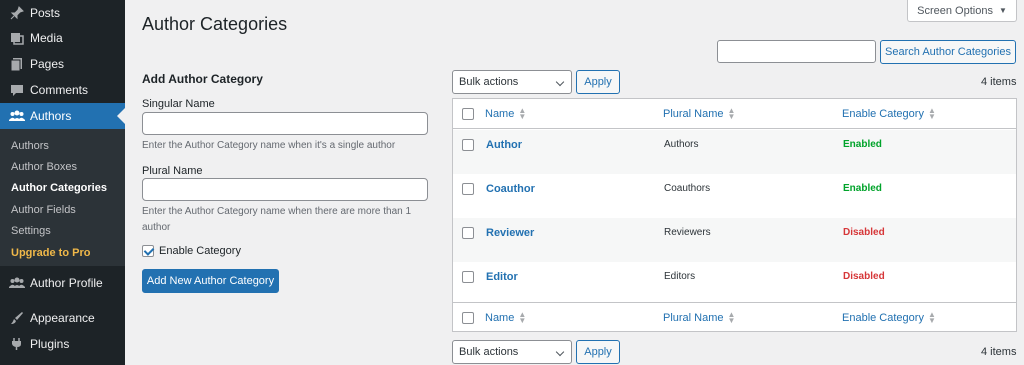  I want to click on submenu-item-authors: Authors, so click(30, 146).